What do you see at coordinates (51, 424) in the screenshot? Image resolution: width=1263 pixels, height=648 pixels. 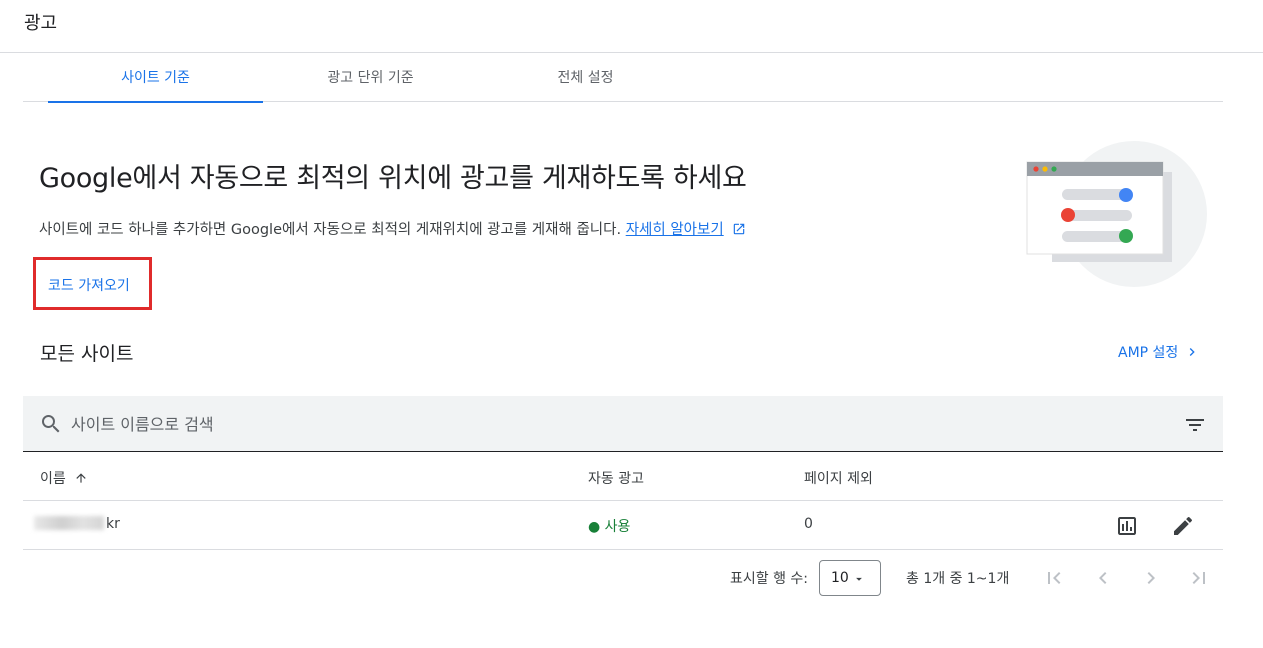 I see `search-icon` at bounding box center [51, 424].